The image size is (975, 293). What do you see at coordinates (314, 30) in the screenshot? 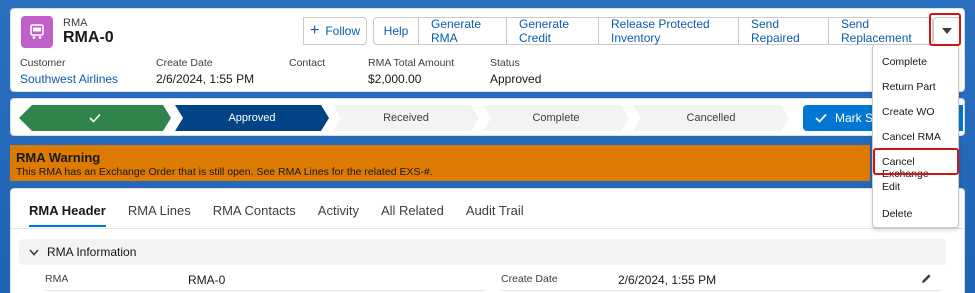
I see `plus-icon: +` at bounding box center [314, 30].